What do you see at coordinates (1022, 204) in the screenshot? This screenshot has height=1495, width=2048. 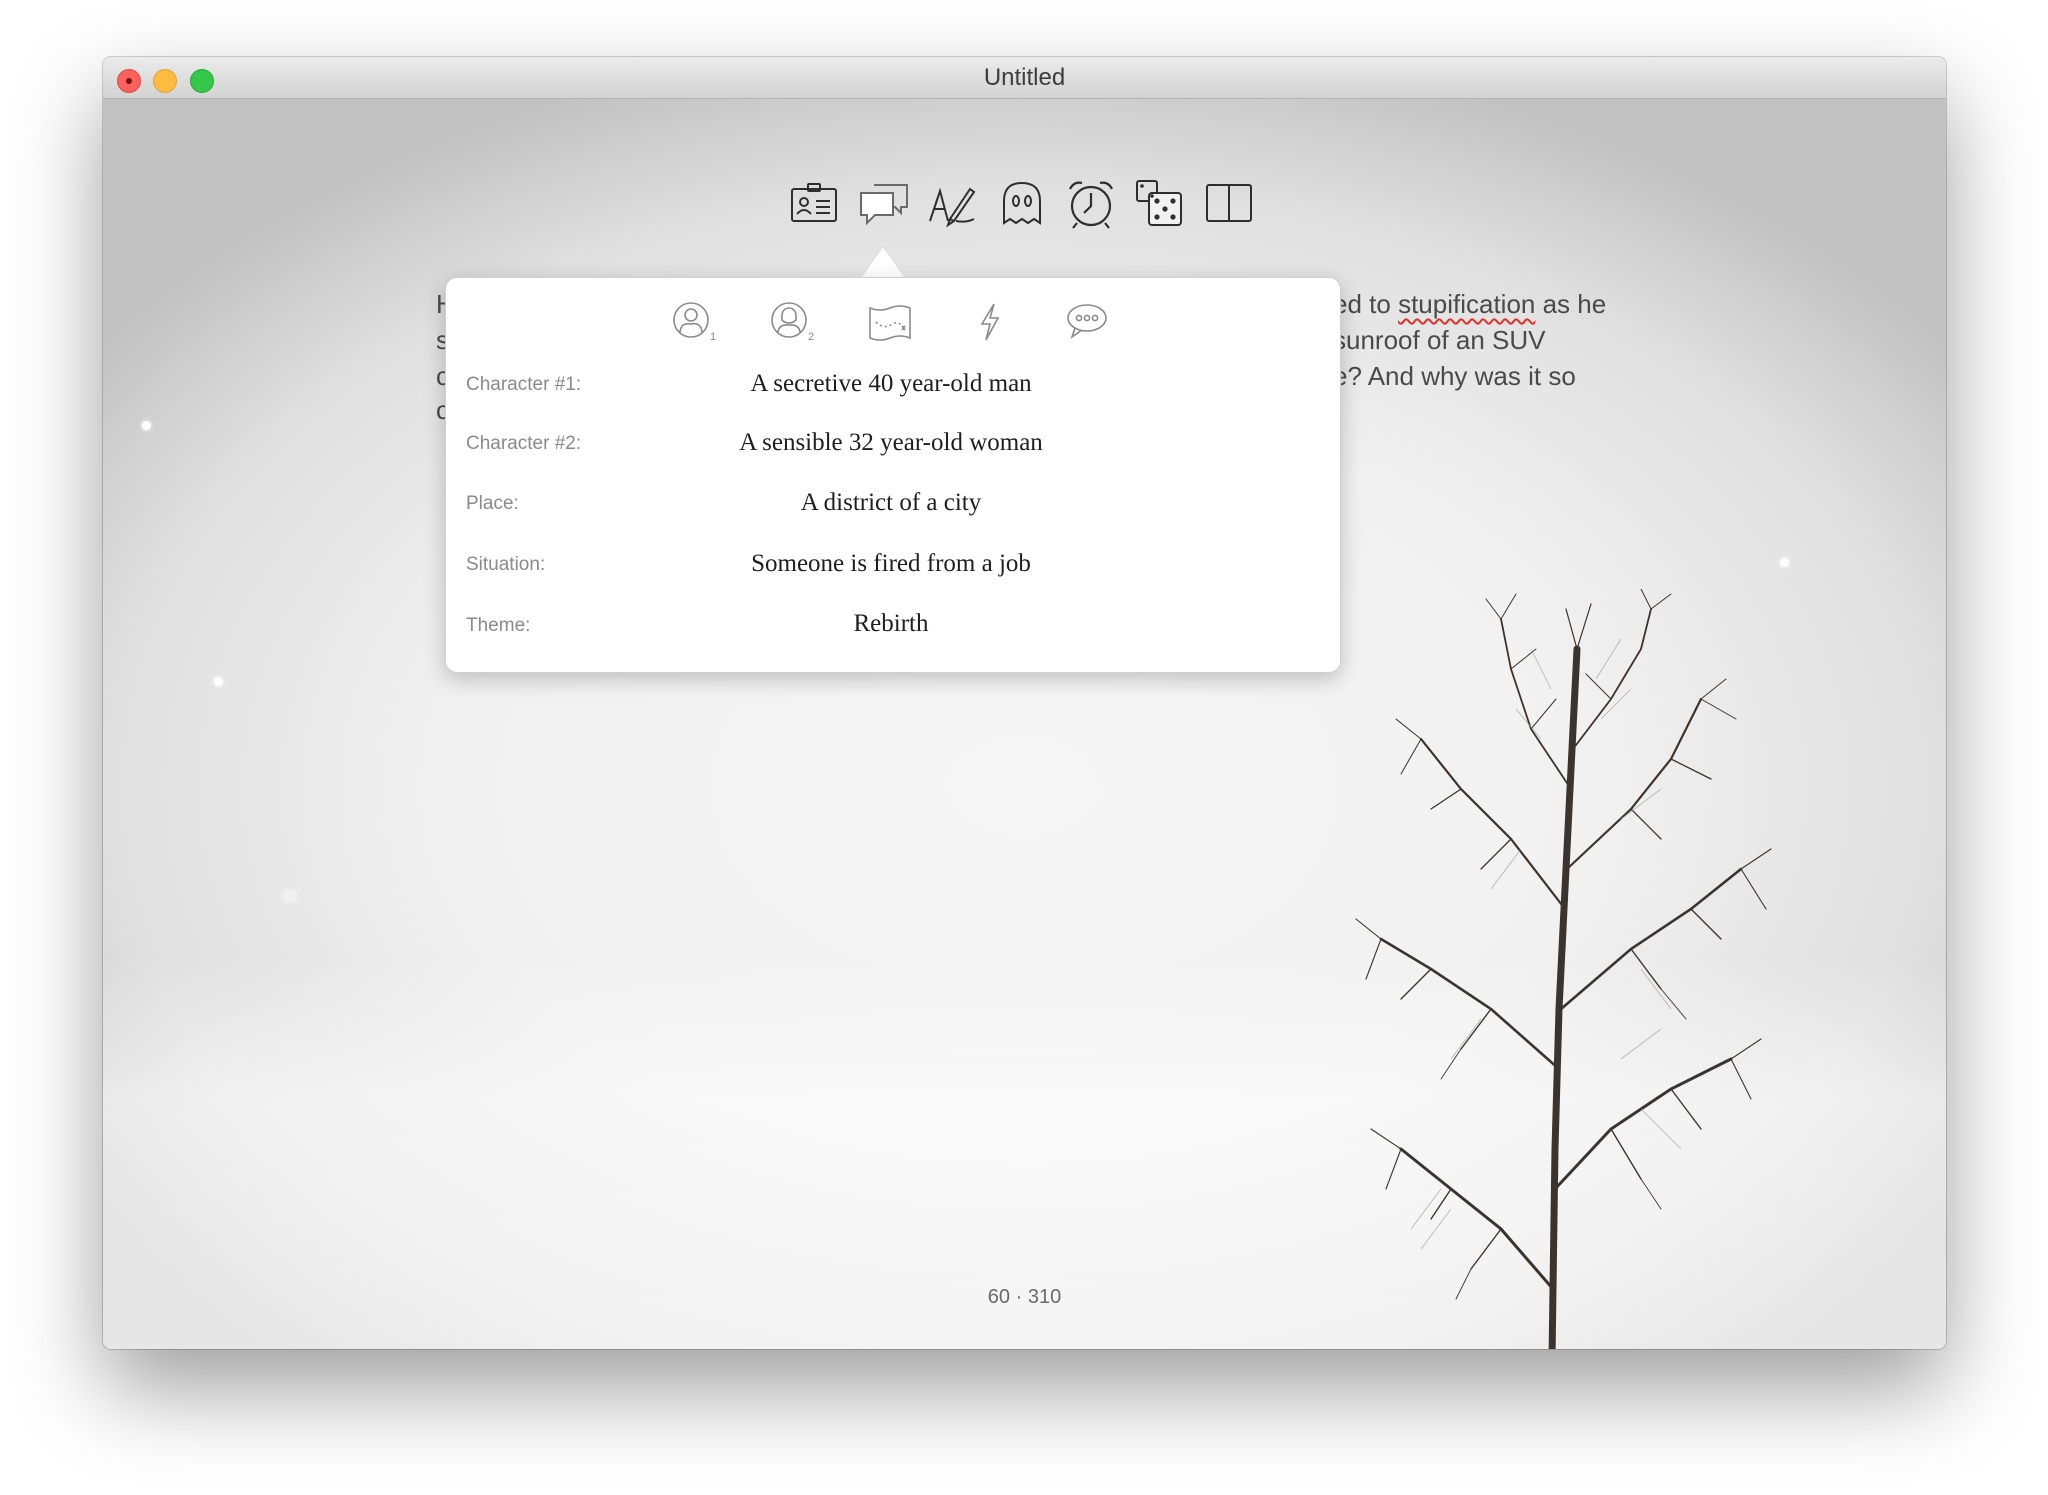 I see `ghost-icon` at bounding box center [1022, 204].